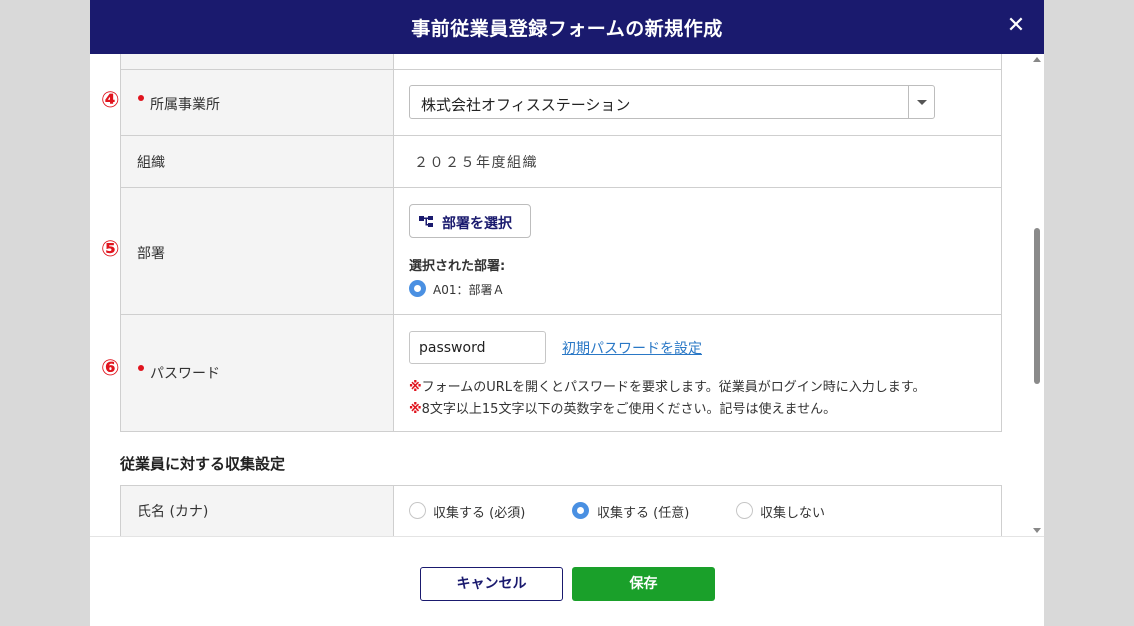  What do you see at coordinates (672, 102) in the screenshot?
I see `office-select: 株式会社オフィスステーション` at bounding box center [672, 102].